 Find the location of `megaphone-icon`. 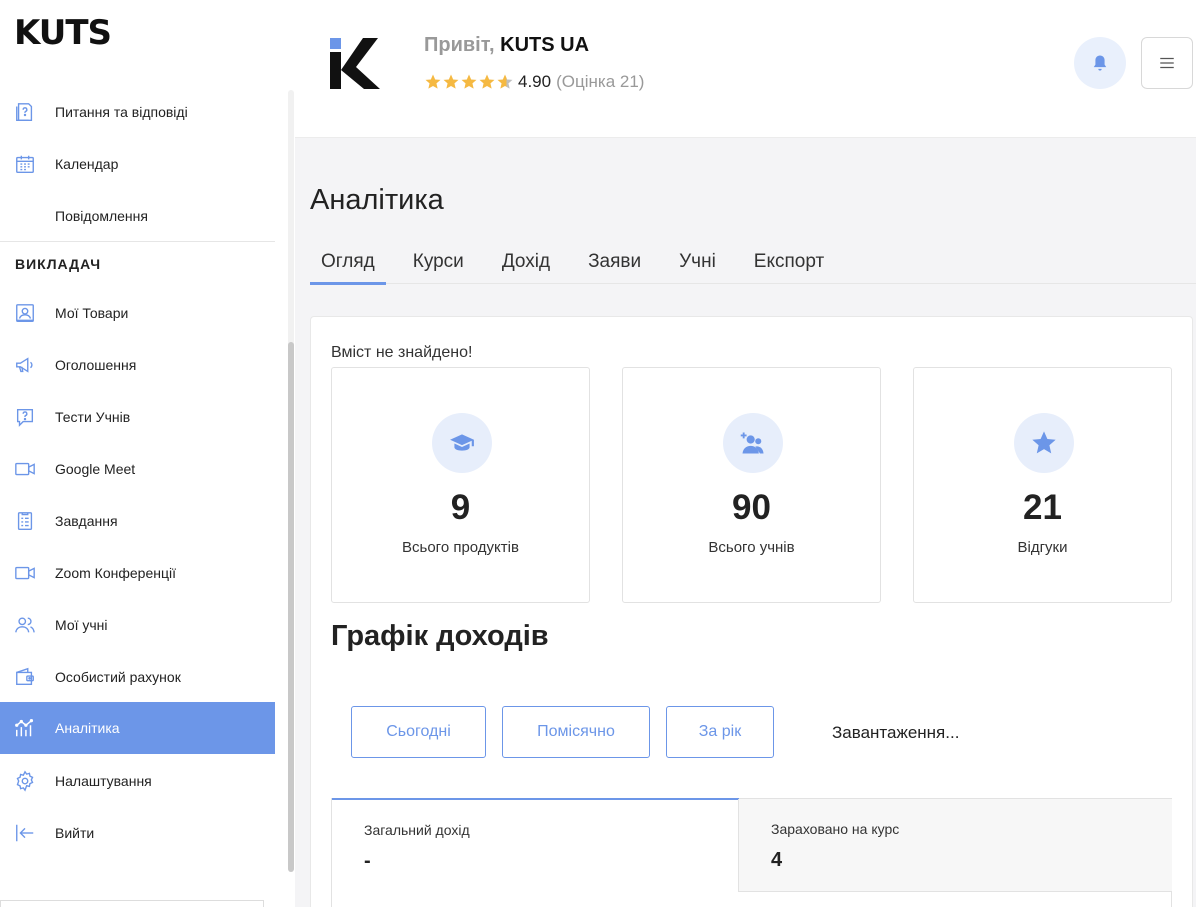

megaphone-icon is located at coordinates (25, 365).